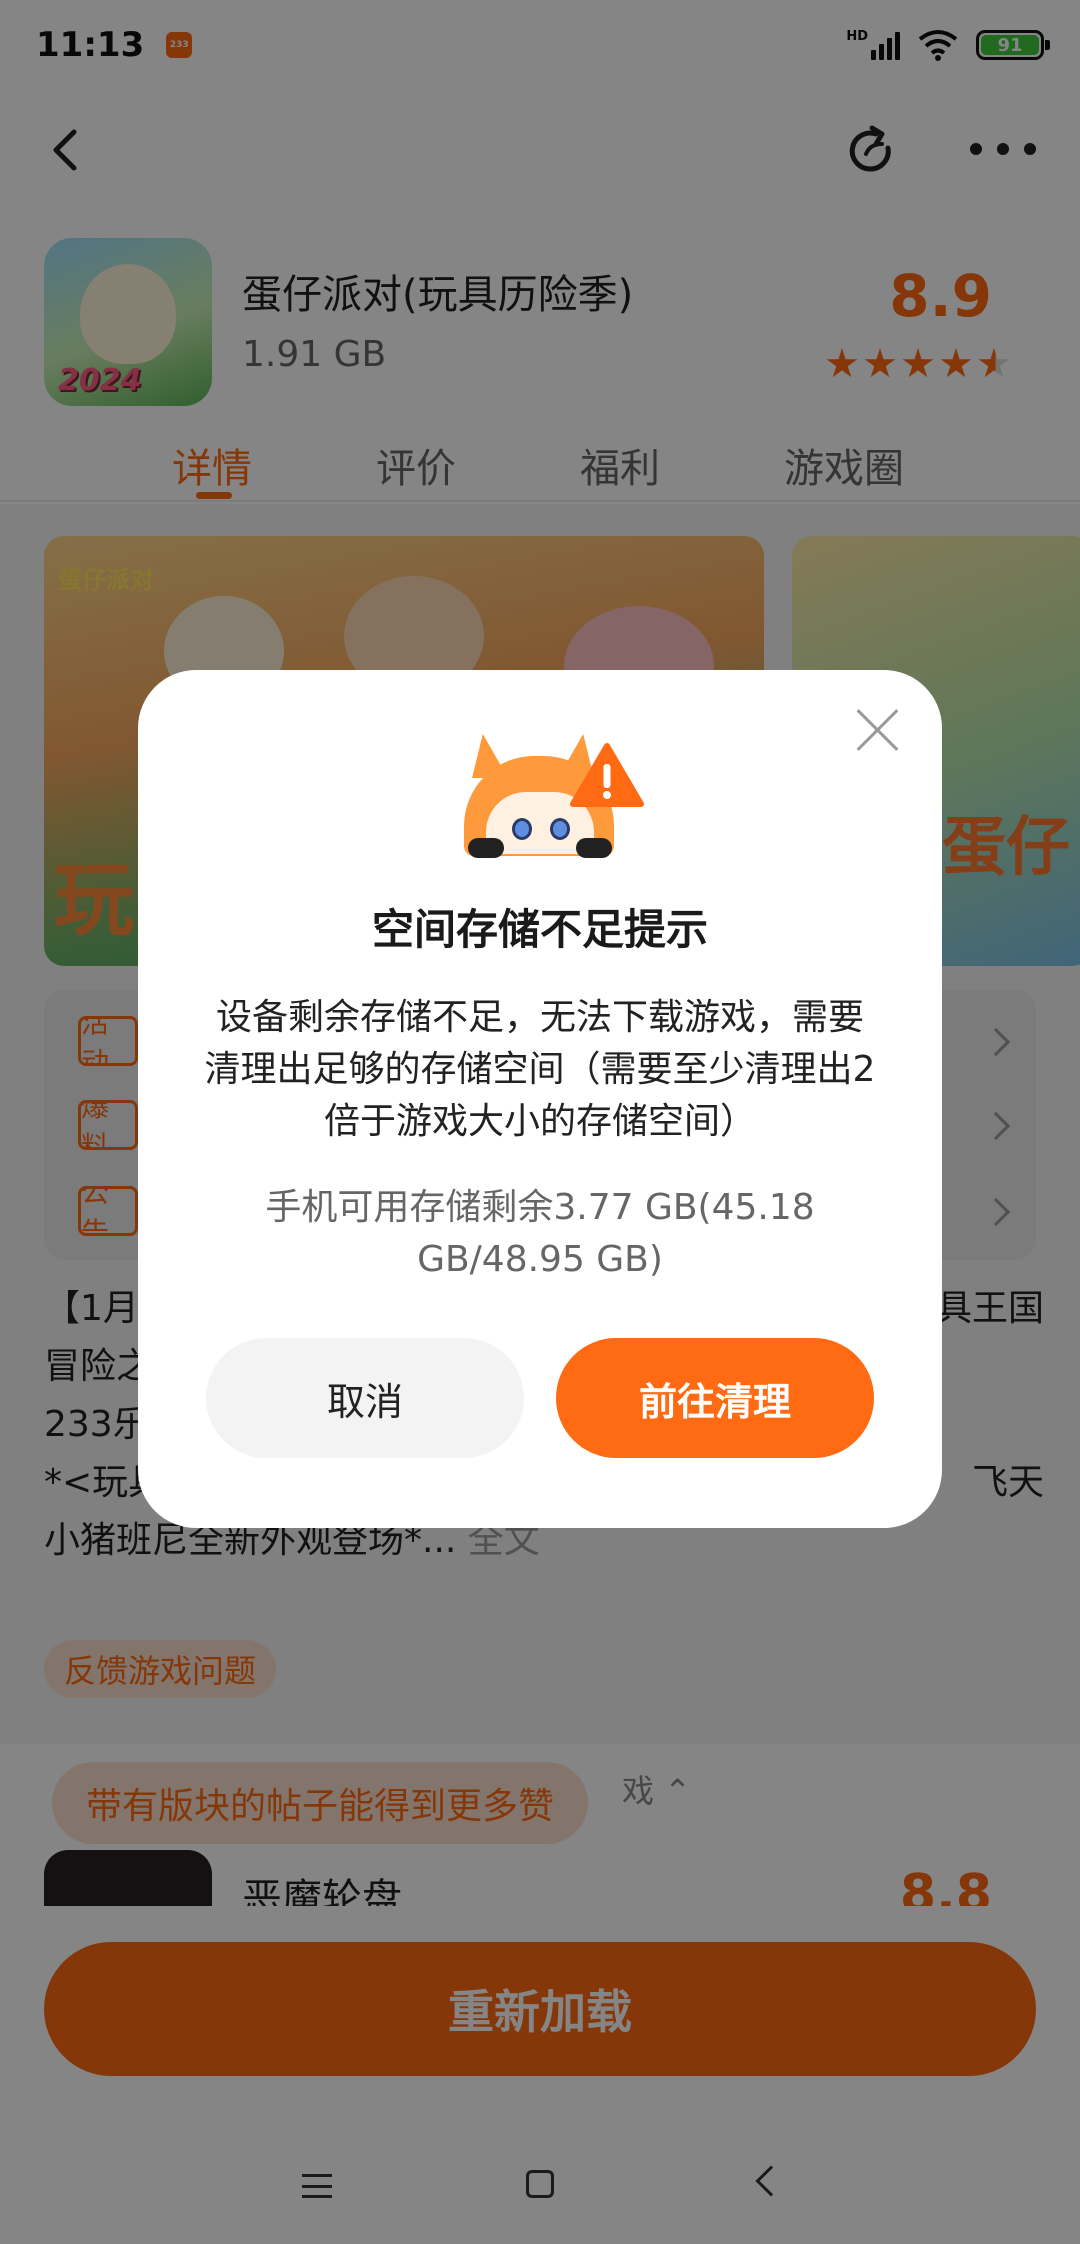 This screenshot has width=1080, height=2244. I want to click on close-icon, so click(878, 730).